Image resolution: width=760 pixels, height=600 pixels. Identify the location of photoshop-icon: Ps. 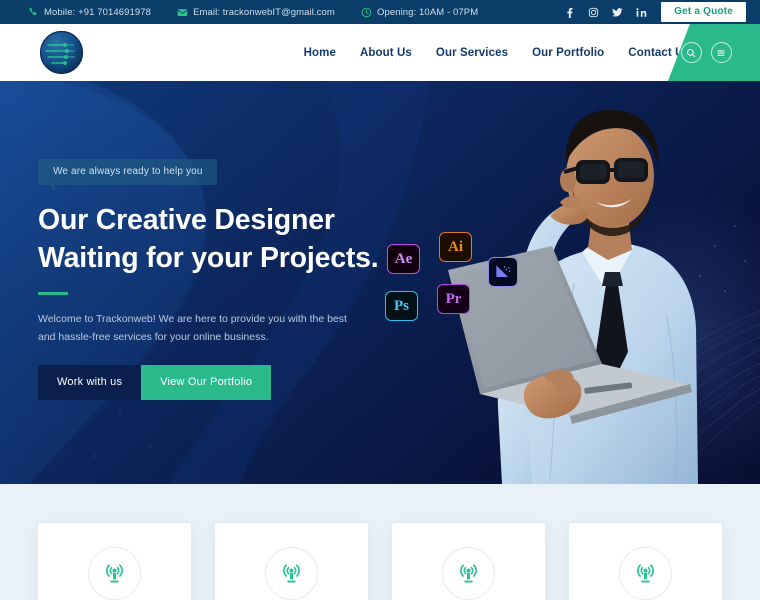
(401, 306).